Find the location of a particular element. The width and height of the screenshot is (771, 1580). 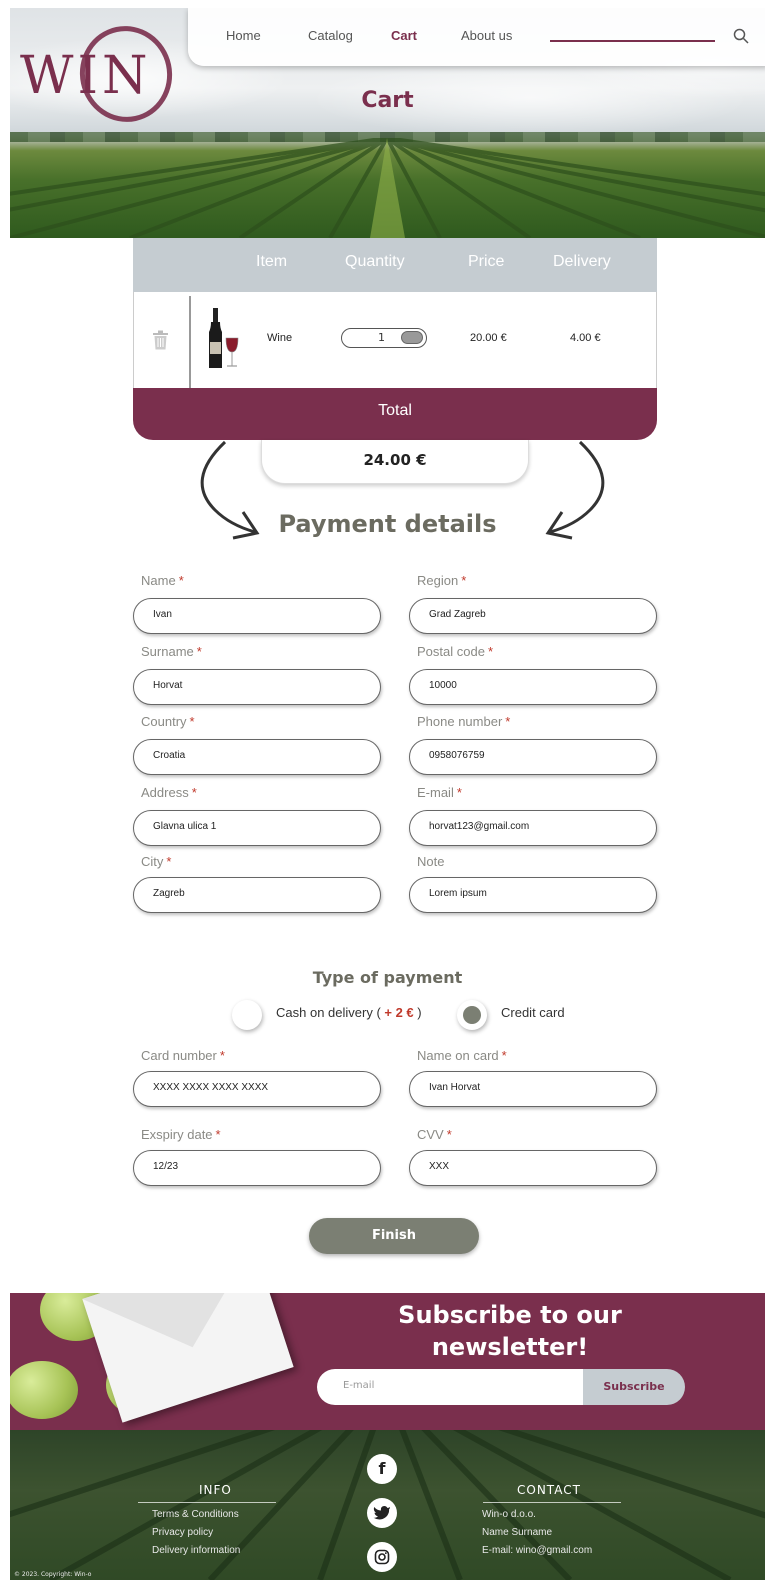

cart-header: Item Quantity Price Delivery is located at coordinates (395, 265).